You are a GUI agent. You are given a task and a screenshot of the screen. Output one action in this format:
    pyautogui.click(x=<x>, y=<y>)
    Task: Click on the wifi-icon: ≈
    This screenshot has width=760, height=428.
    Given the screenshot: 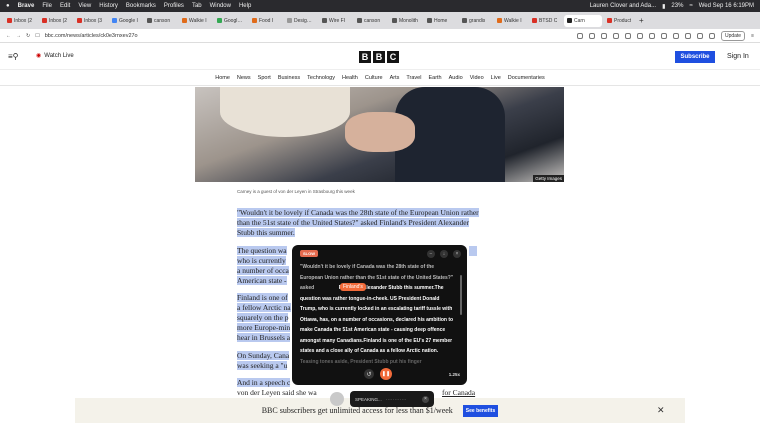 What is the action you would take?
    pyautogui.click(x=690, y=6)
    